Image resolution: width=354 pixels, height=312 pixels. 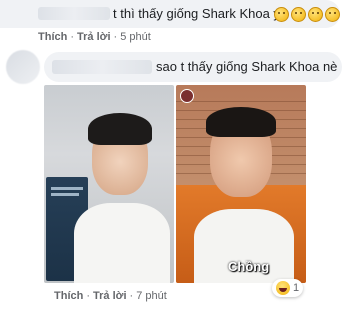 I want to click on comment-actions-2: Thích · Trả lời · 7 phút, so click(x=110, y=296).